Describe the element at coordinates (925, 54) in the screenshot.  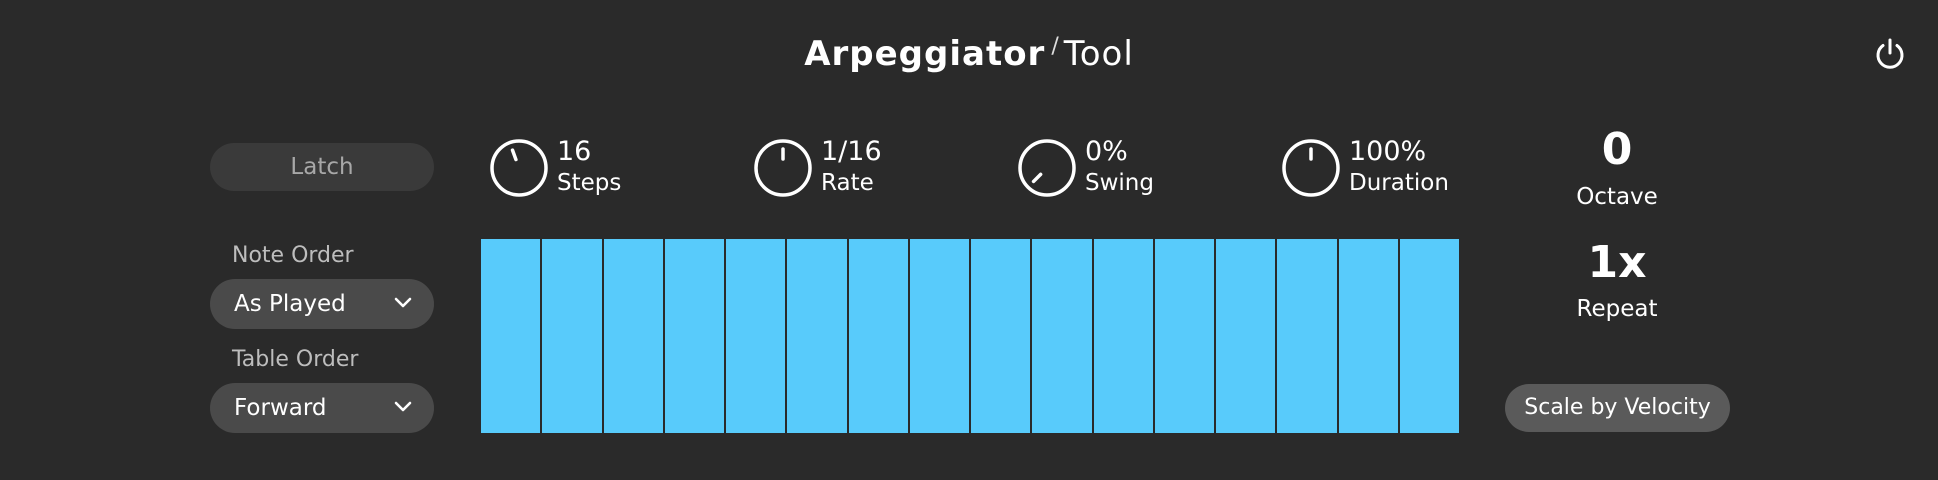
I see `title-primary: Arpeggiator` at that location.